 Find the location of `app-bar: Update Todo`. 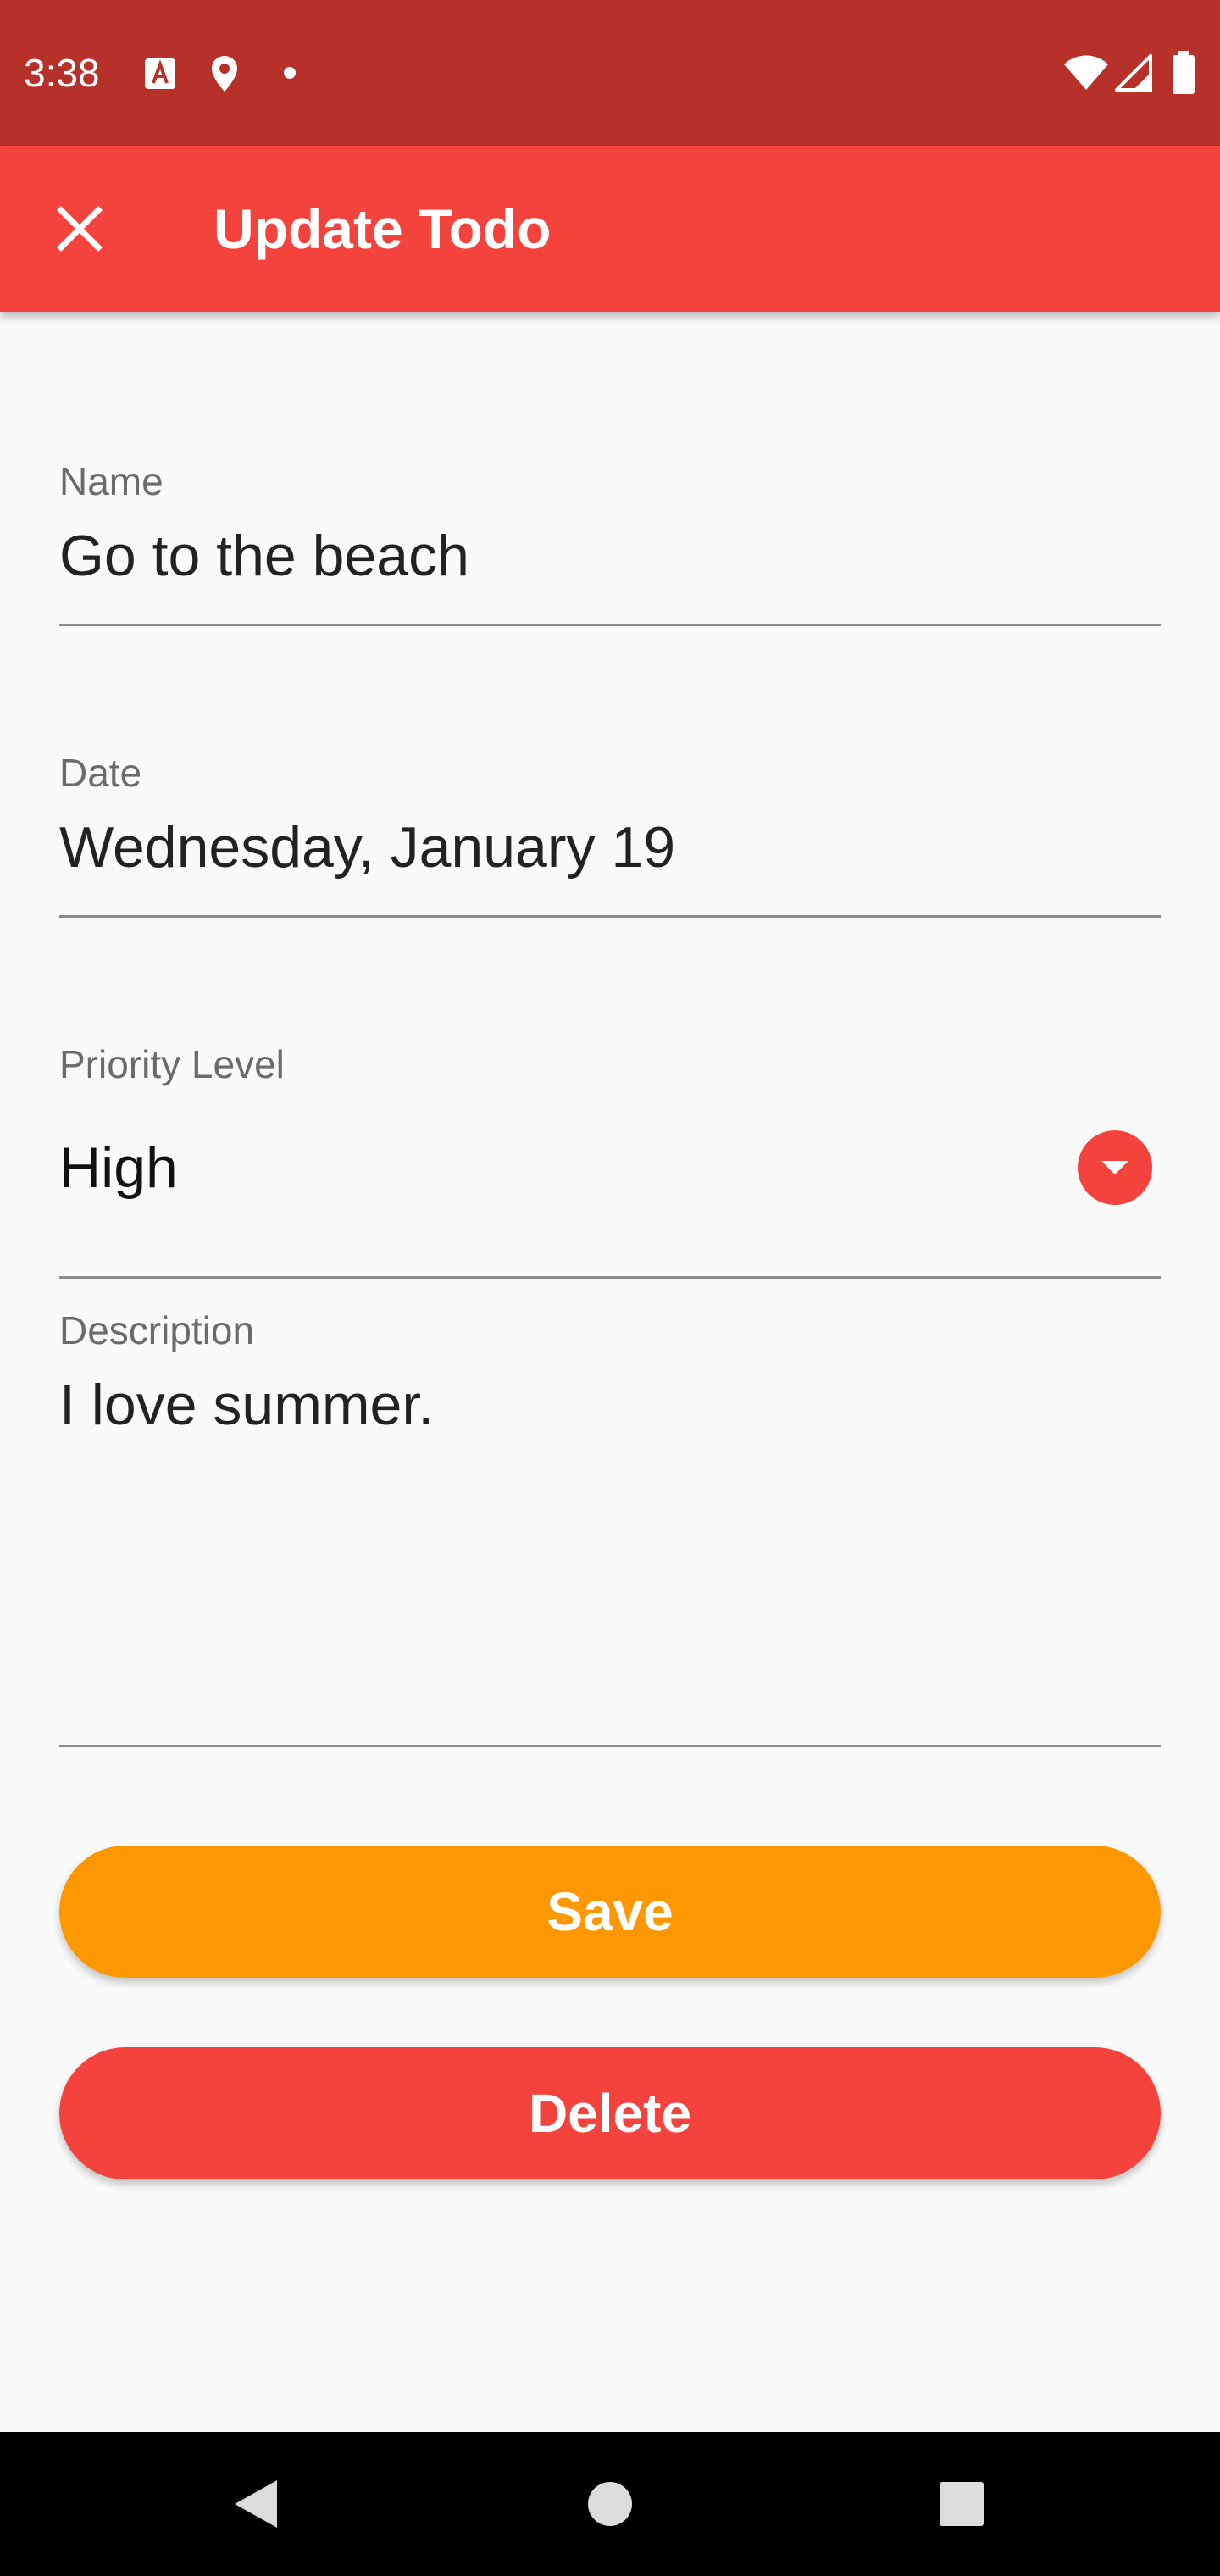

app-bar: Update Todo is located at coordinates (610, 229).